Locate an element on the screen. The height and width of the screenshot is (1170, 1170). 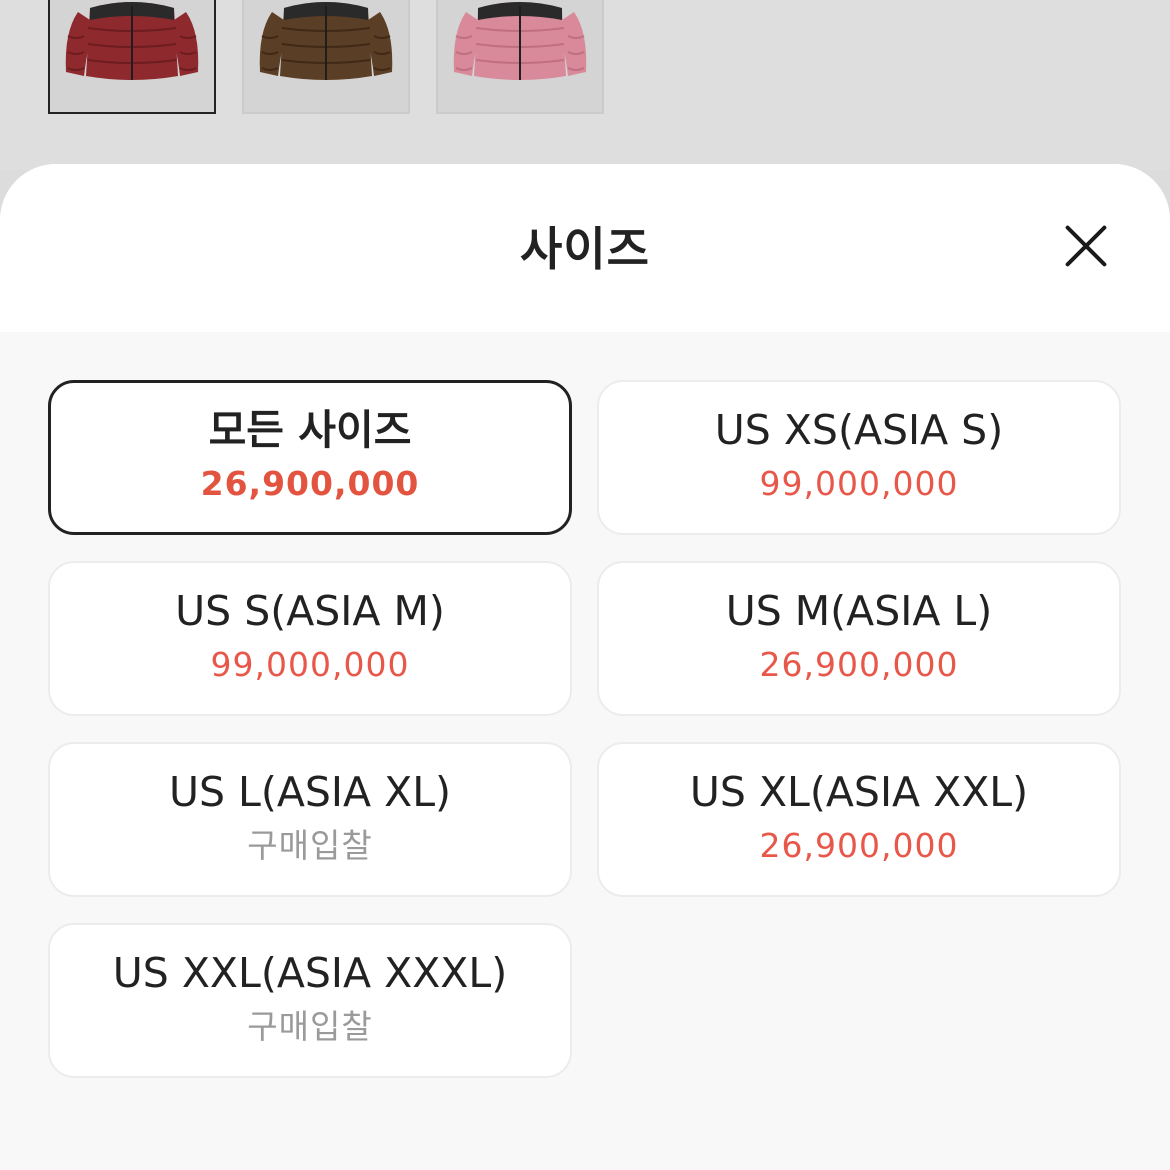
size-option: US XXL(ASIA XXXL) 구매입찰 is located at coordinates (310, 1000).